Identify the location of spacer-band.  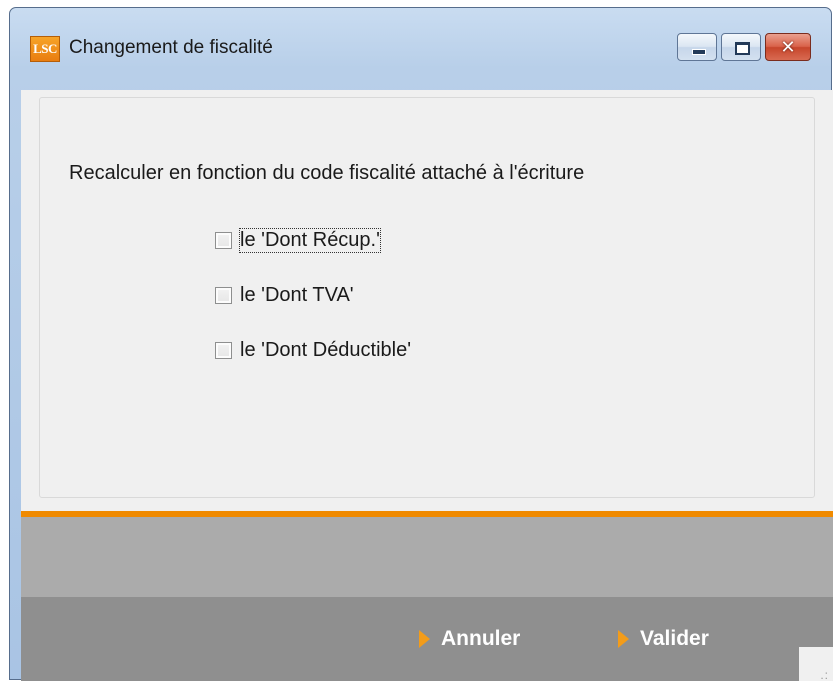
(427, 557).